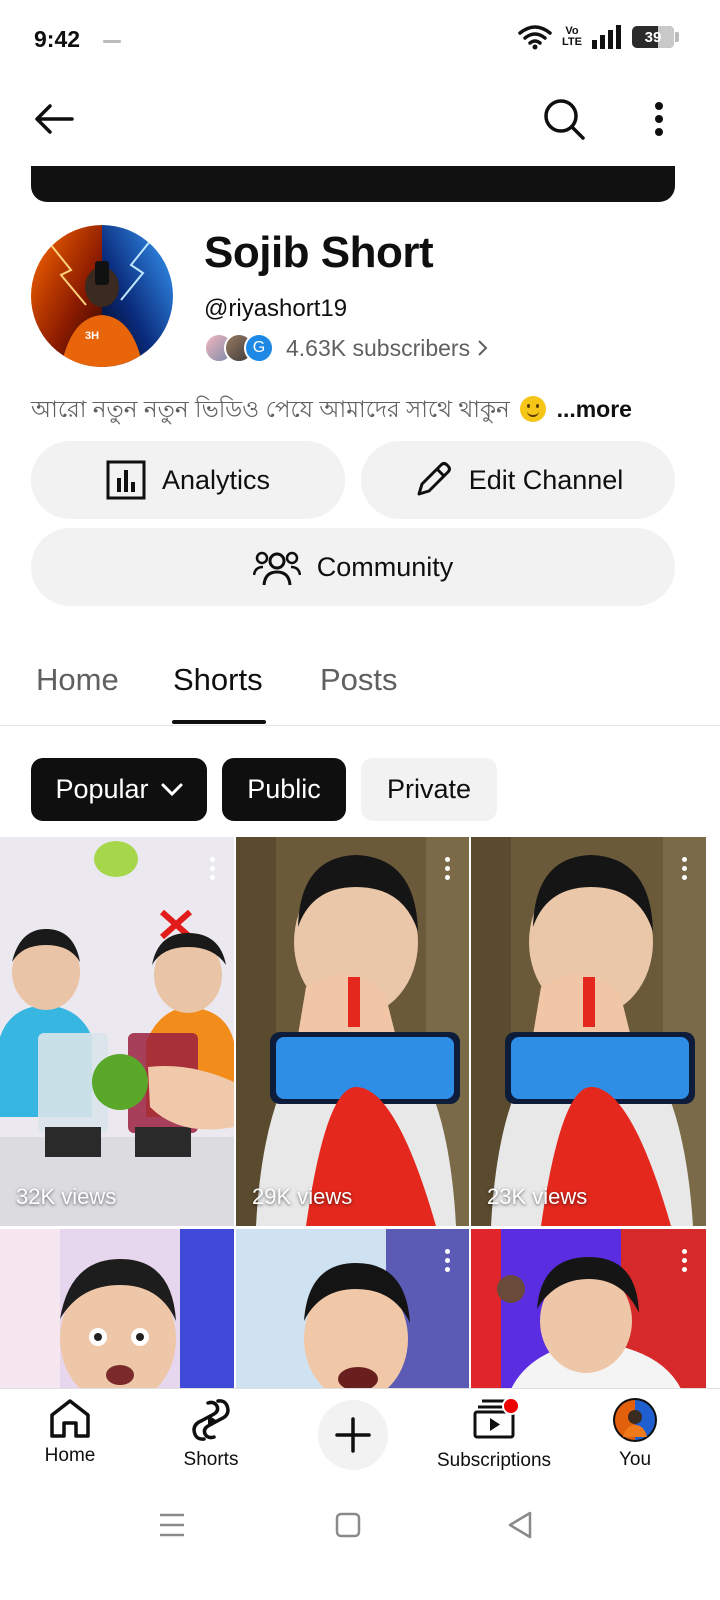 This screenshot has height=1600, width=720. What do you see at coordinates (655, 37) in the screenshot?
I see `battery-icon: 39` at bounding box center [655, 37].